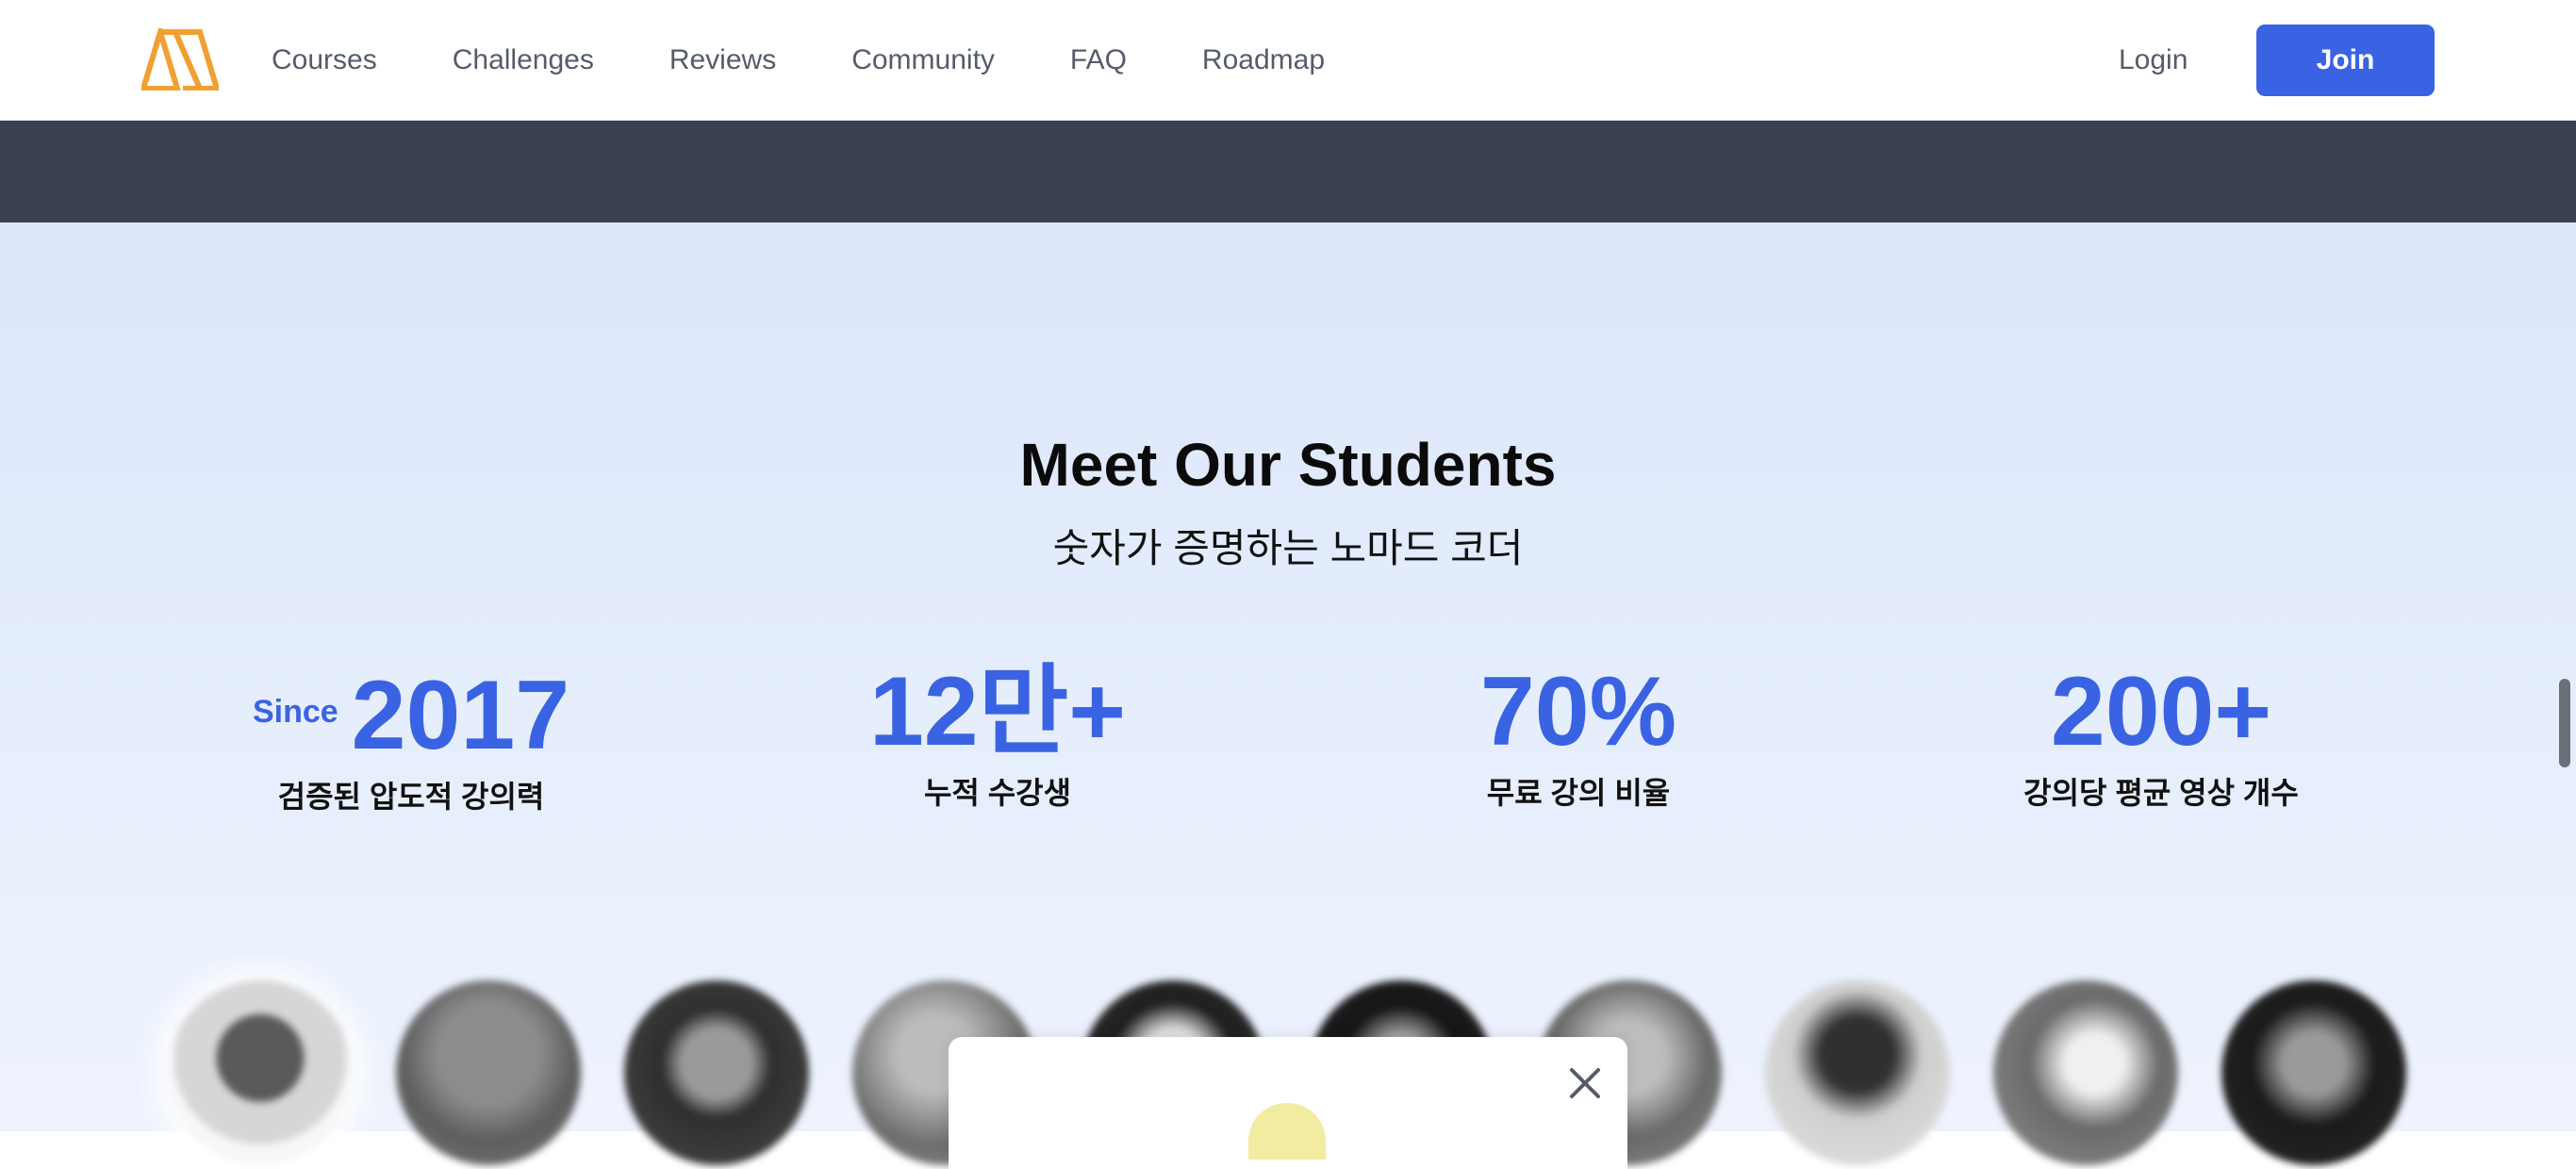 Image resolution: width=2576 pixels, height=1169 pixels. I want to click on section-title: Meet Our Students, so click(1288, 465).